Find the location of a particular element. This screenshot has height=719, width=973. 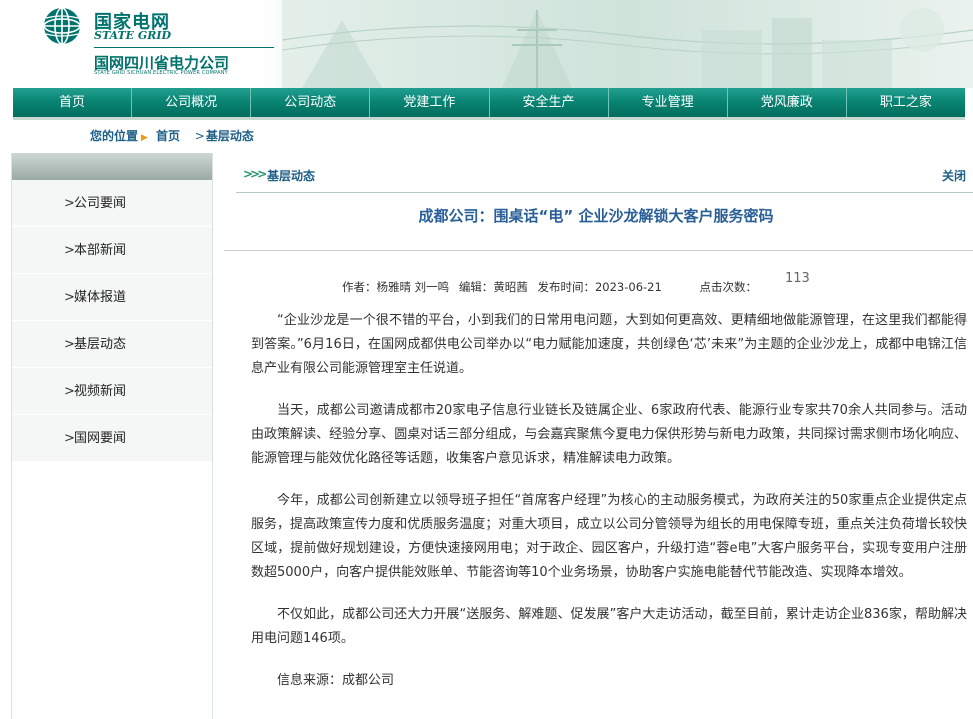

editor-value: 黄昭茜 is located at coordinates (510, 287).